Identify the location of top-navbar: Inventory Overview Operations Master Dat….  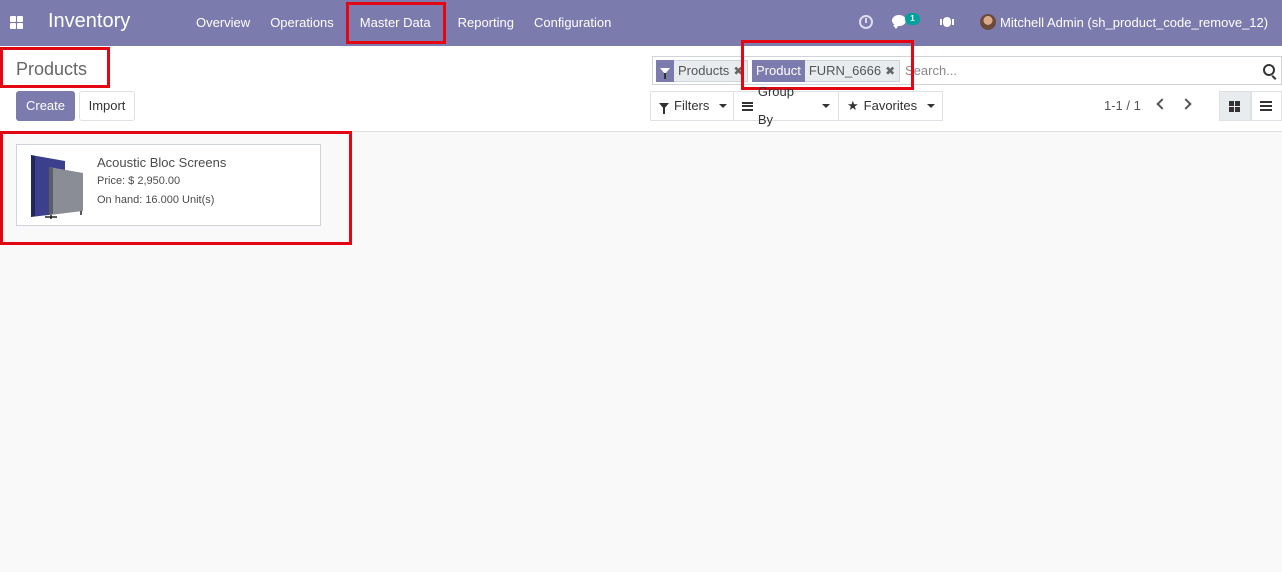
(641, 23).